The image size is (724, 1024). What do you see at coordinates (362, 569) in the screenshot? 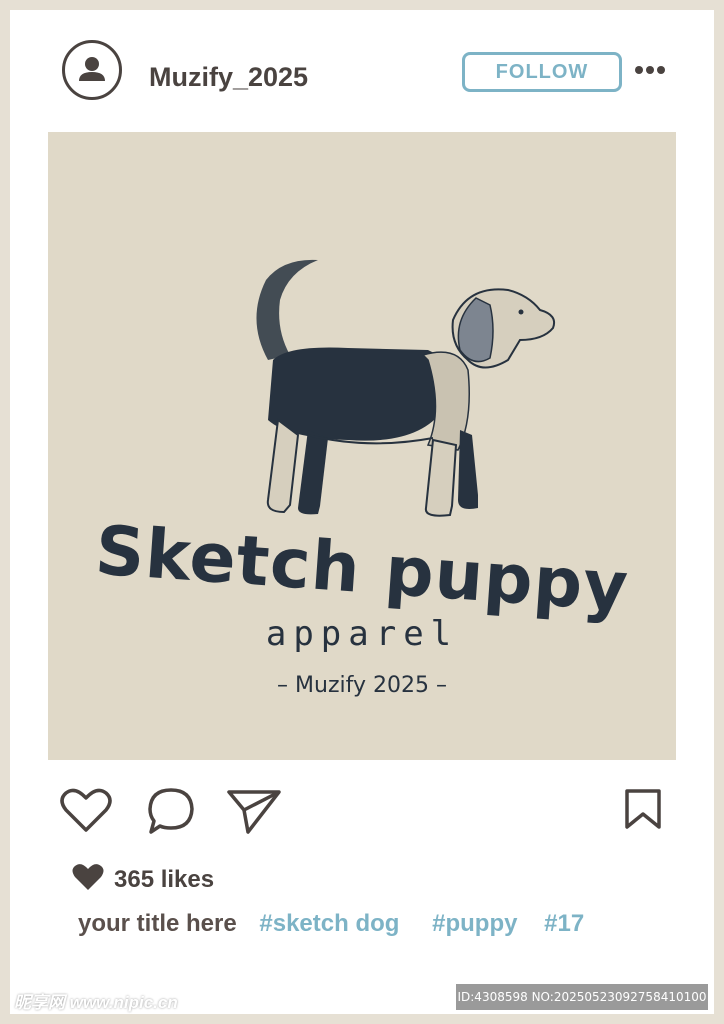
I see `brand-title: Sketch puppy` at bounding box center [362, 569].